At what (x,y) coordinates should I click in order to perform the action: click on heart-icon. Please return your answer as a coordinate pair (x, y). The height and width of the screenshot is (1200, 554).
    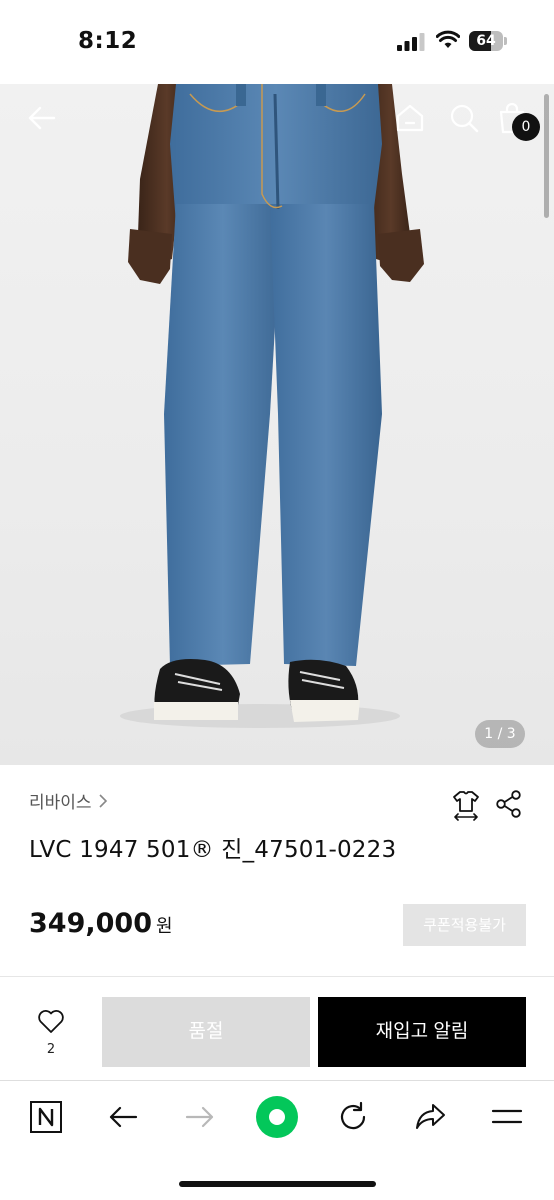
    Looking at the image, I should click on (51, 1021).